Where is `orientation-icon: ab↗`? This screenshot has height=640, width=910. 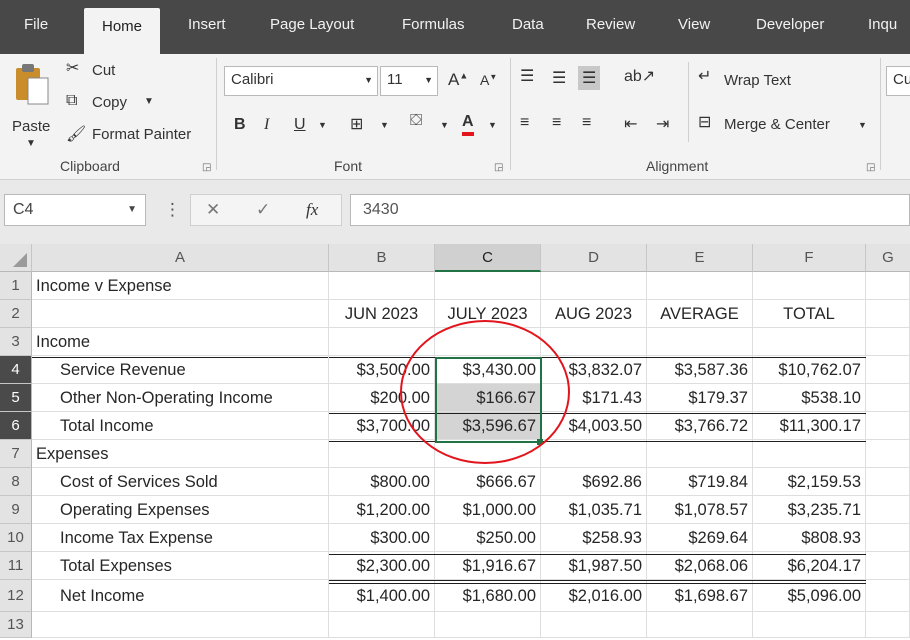
orientation-icon: ab↗ is located at coordinates (639, 76).